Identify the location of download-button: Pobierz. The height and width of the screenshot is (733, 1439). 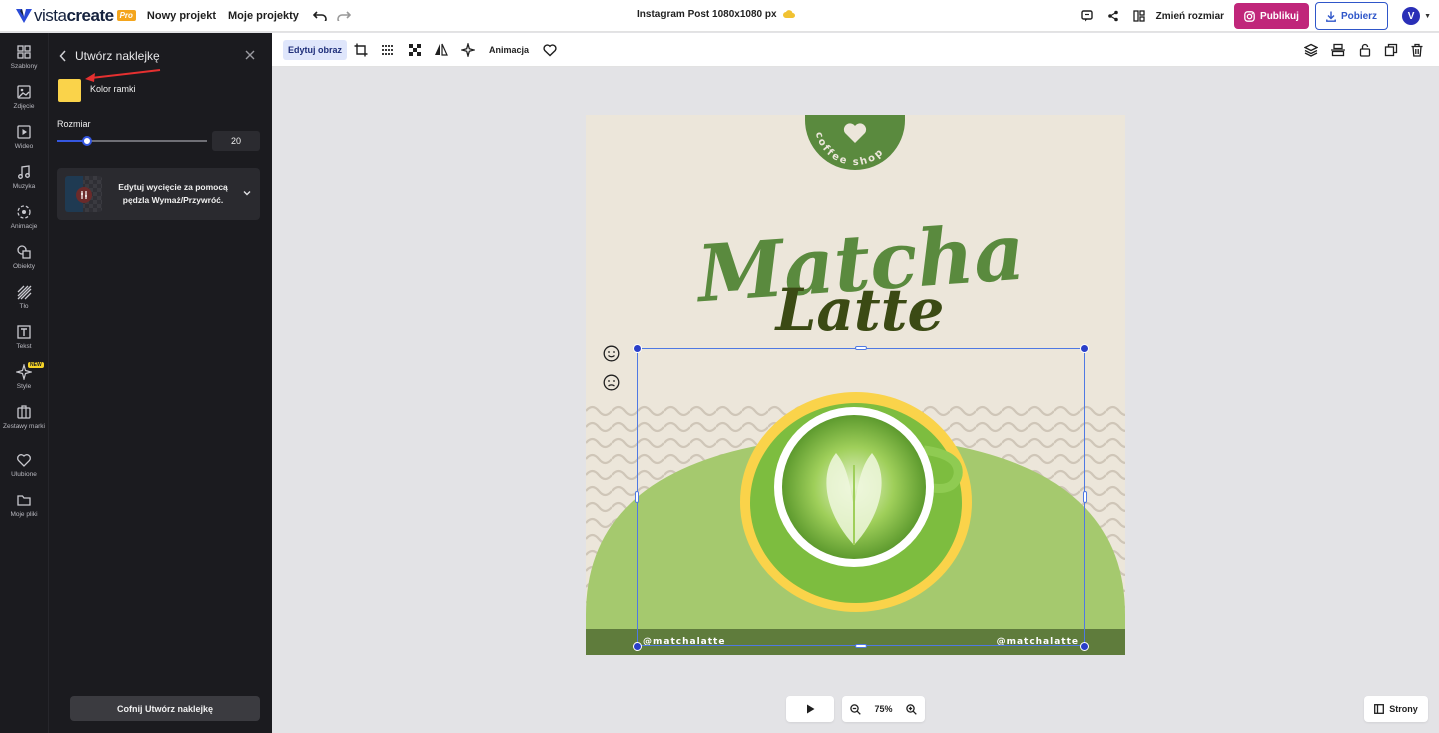
(1351, 16).